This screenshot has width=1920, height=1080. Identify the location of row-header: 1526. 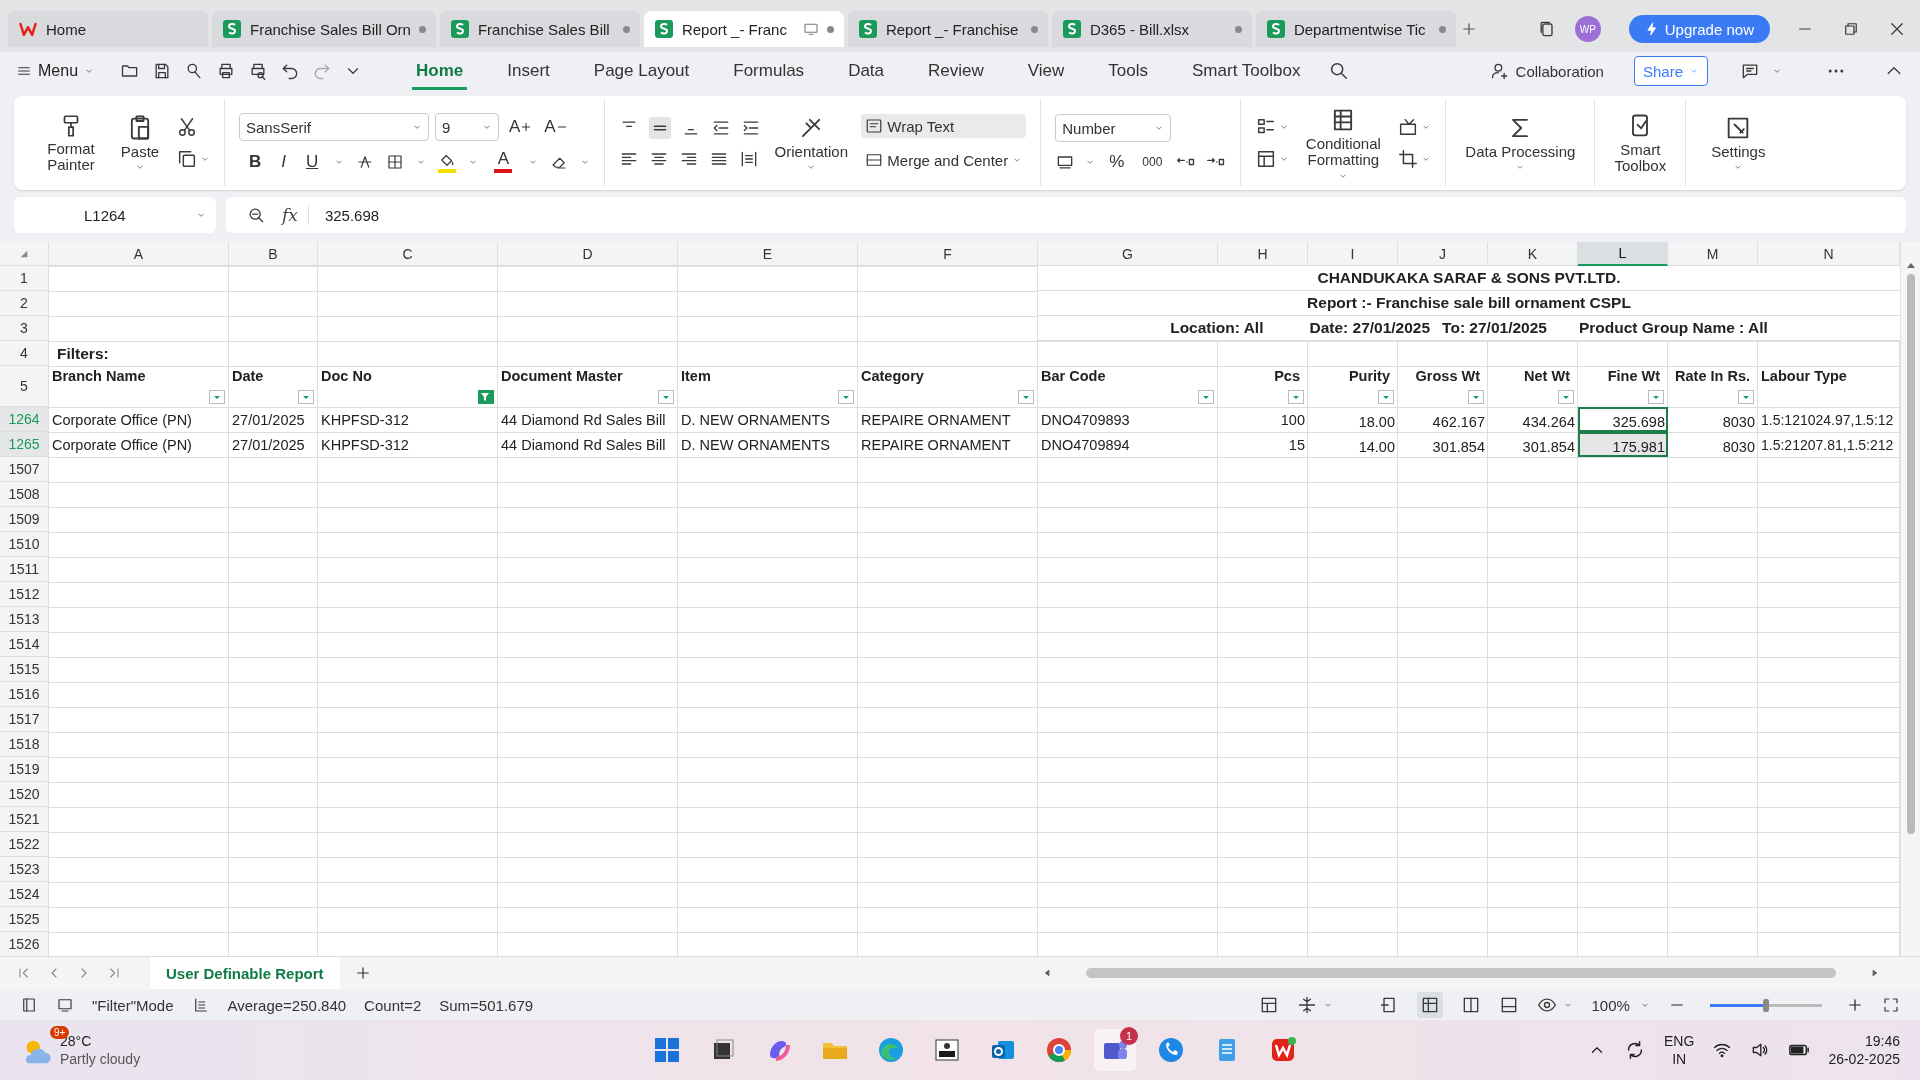
(24, 944).